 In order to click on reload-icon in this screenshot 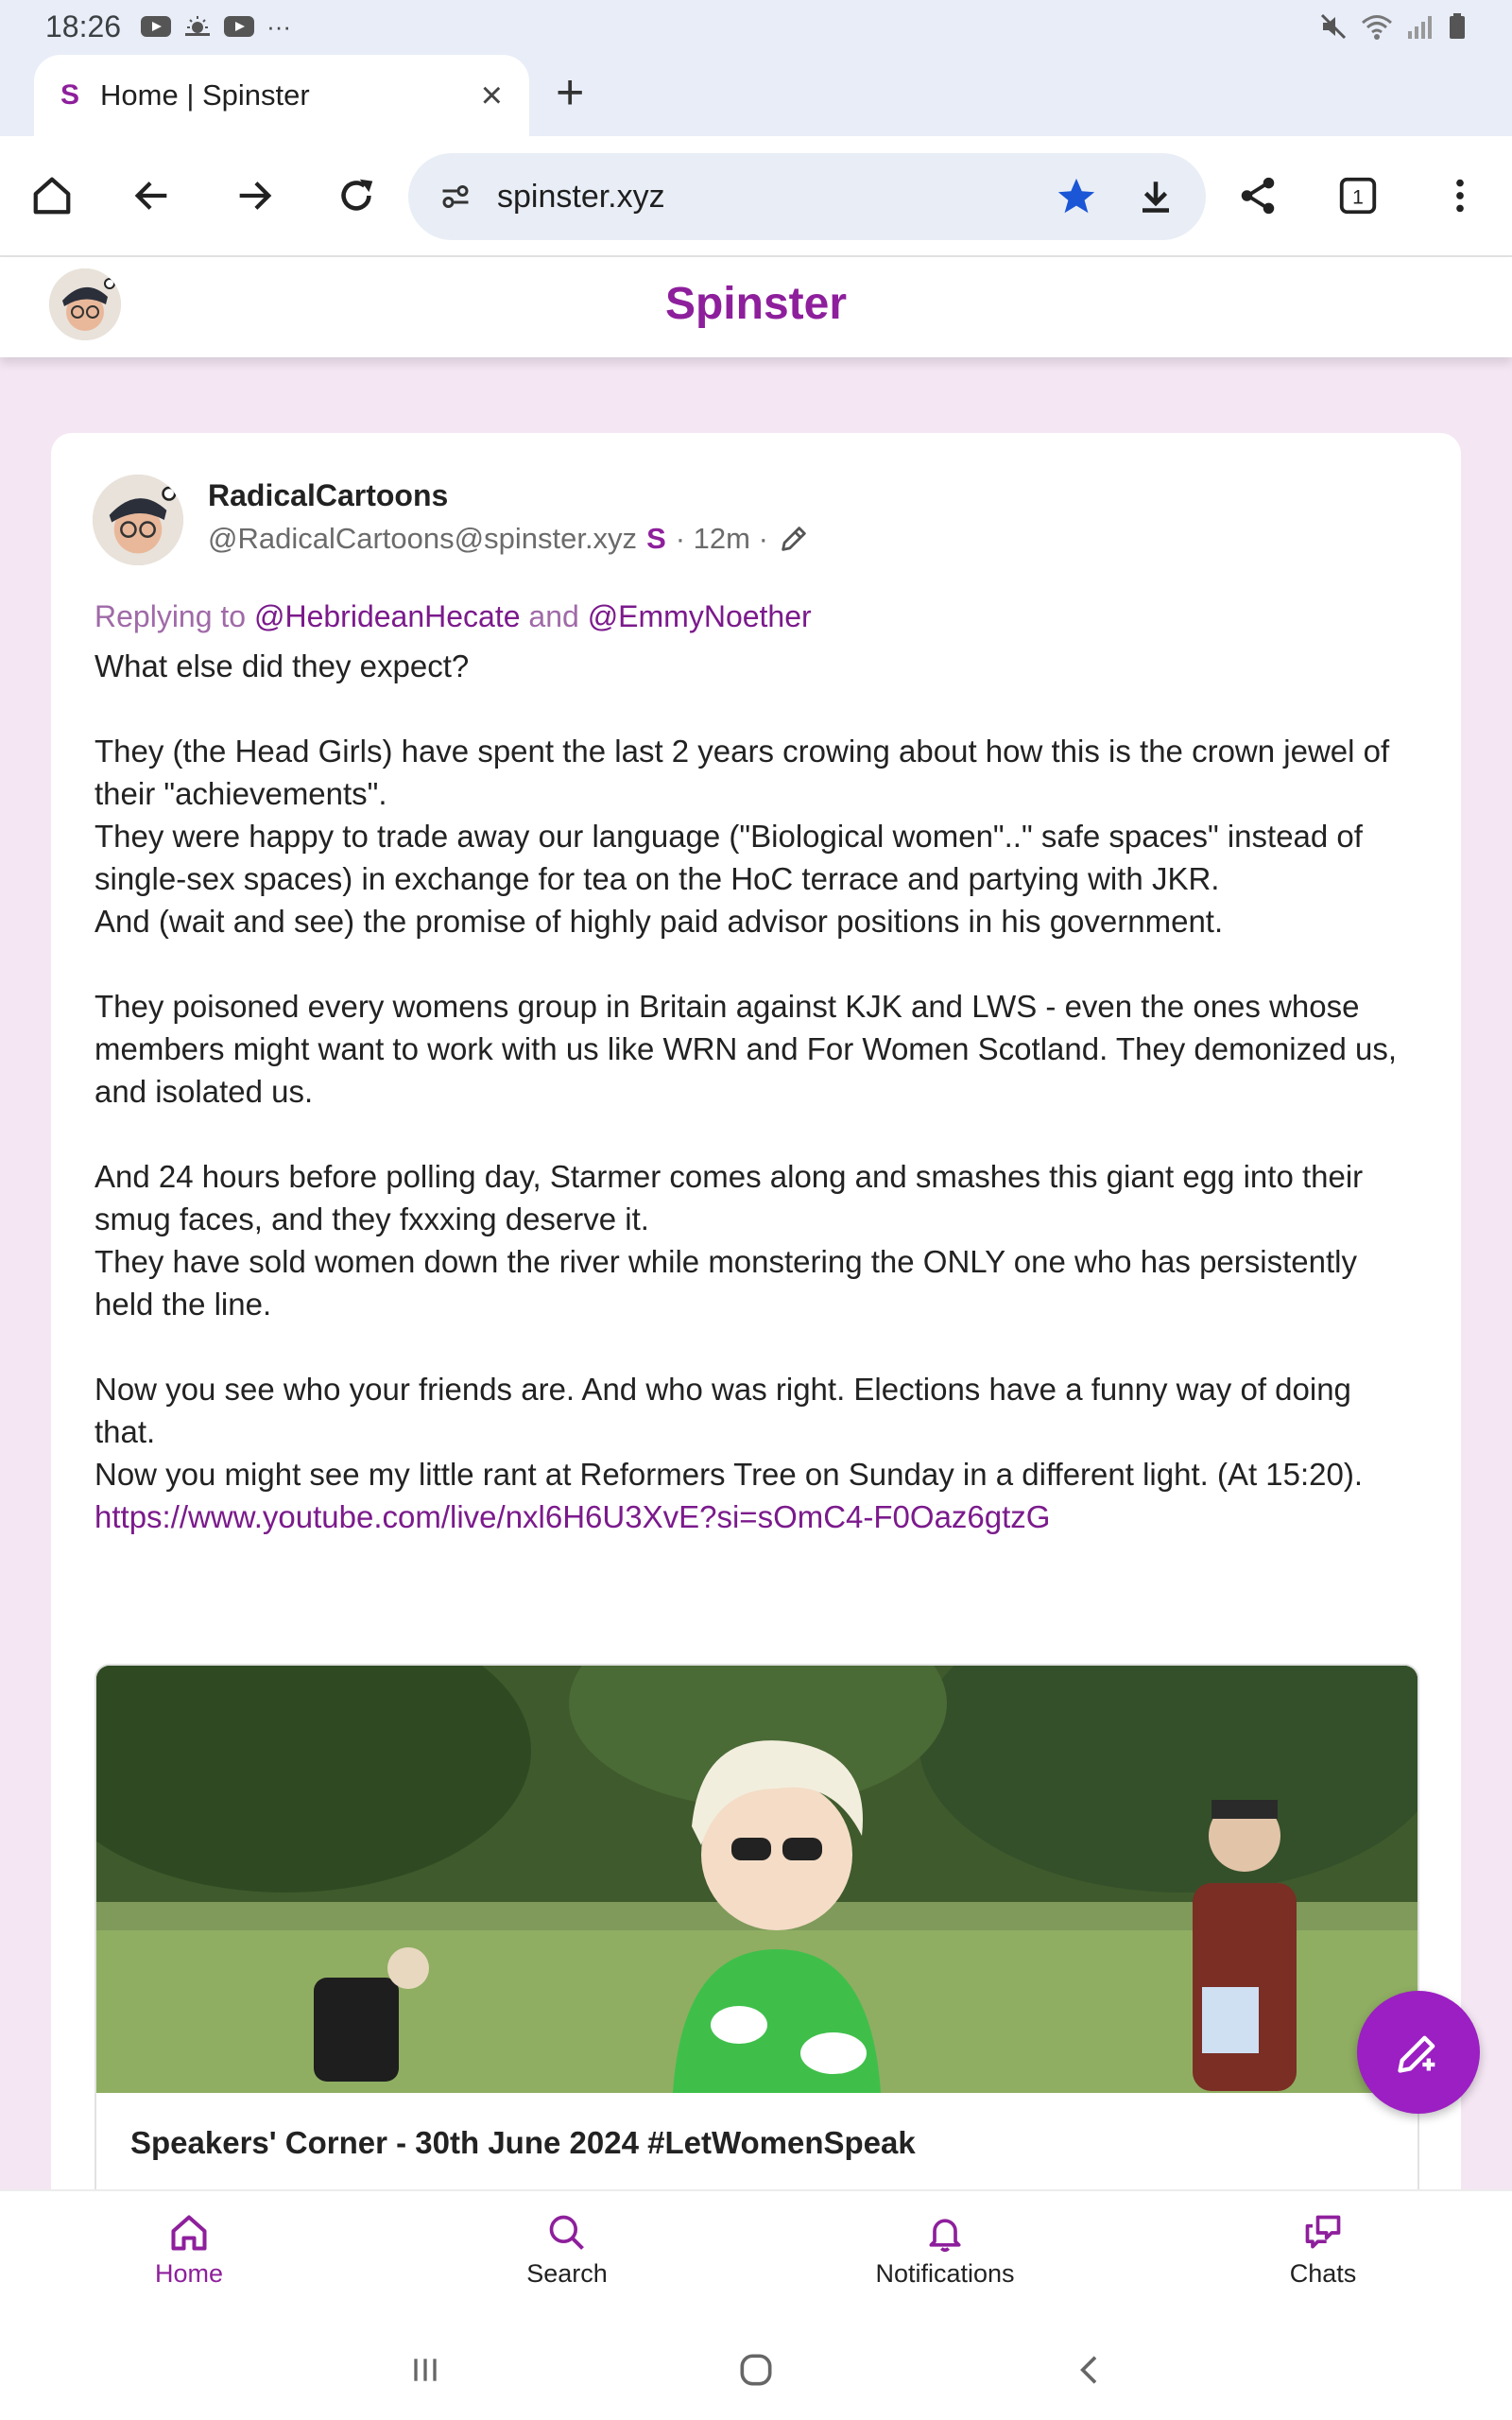, I will do `click(357, 195)`.